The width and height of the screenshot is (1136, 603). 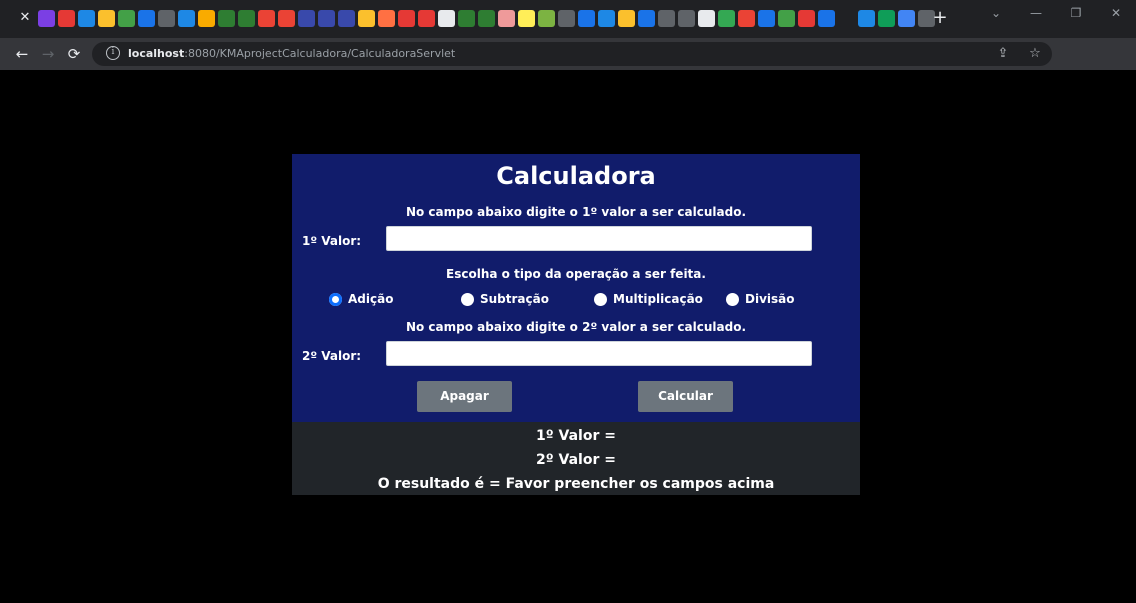 I want to click on first-value-input, so click(x=599, y=238).